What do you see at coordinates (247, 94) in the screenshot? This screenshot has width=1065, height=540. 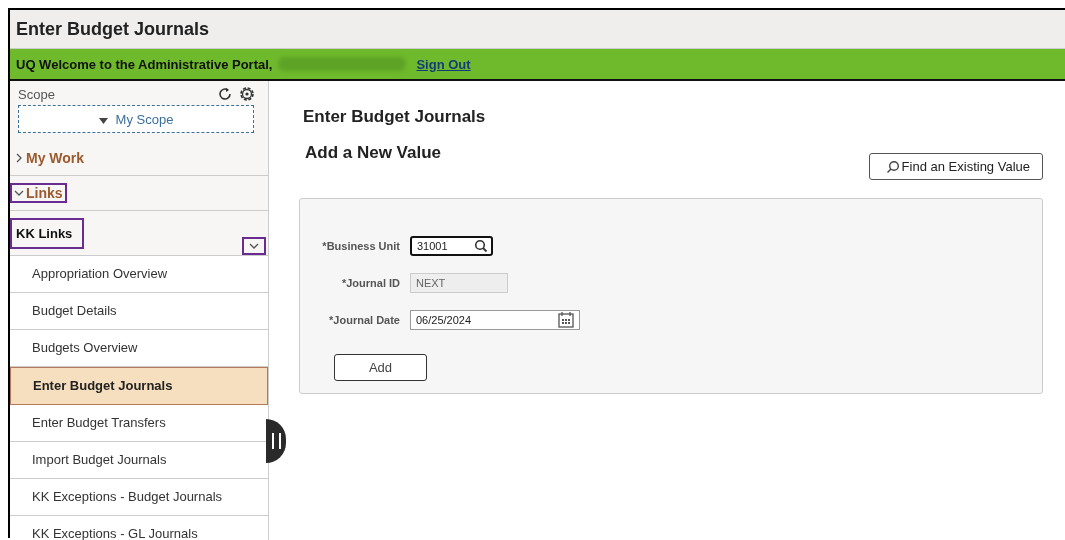 I see `settings-icon` at bounding box center [247, 94].